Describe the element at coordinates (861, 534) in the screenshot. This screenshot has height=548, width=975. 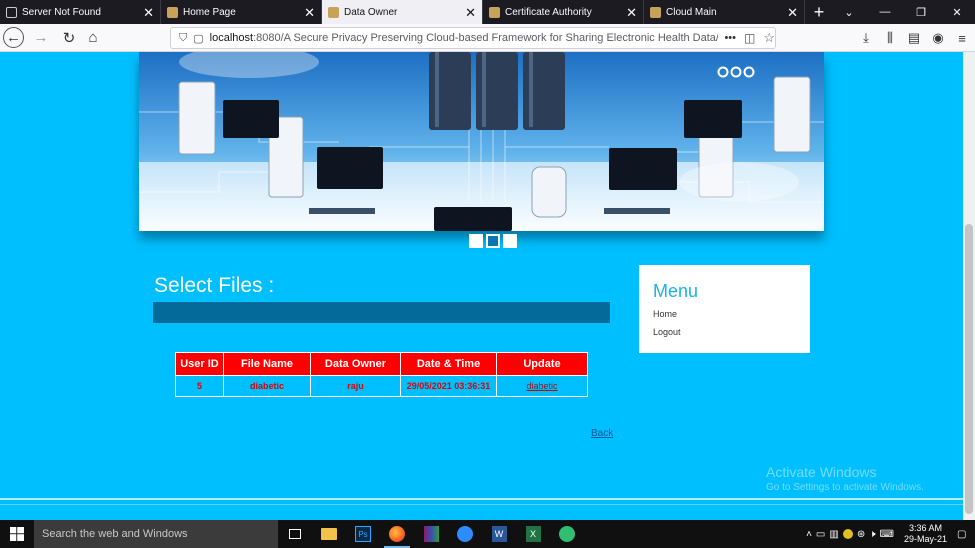
I see `vpn-icon: ⊛` at that location.